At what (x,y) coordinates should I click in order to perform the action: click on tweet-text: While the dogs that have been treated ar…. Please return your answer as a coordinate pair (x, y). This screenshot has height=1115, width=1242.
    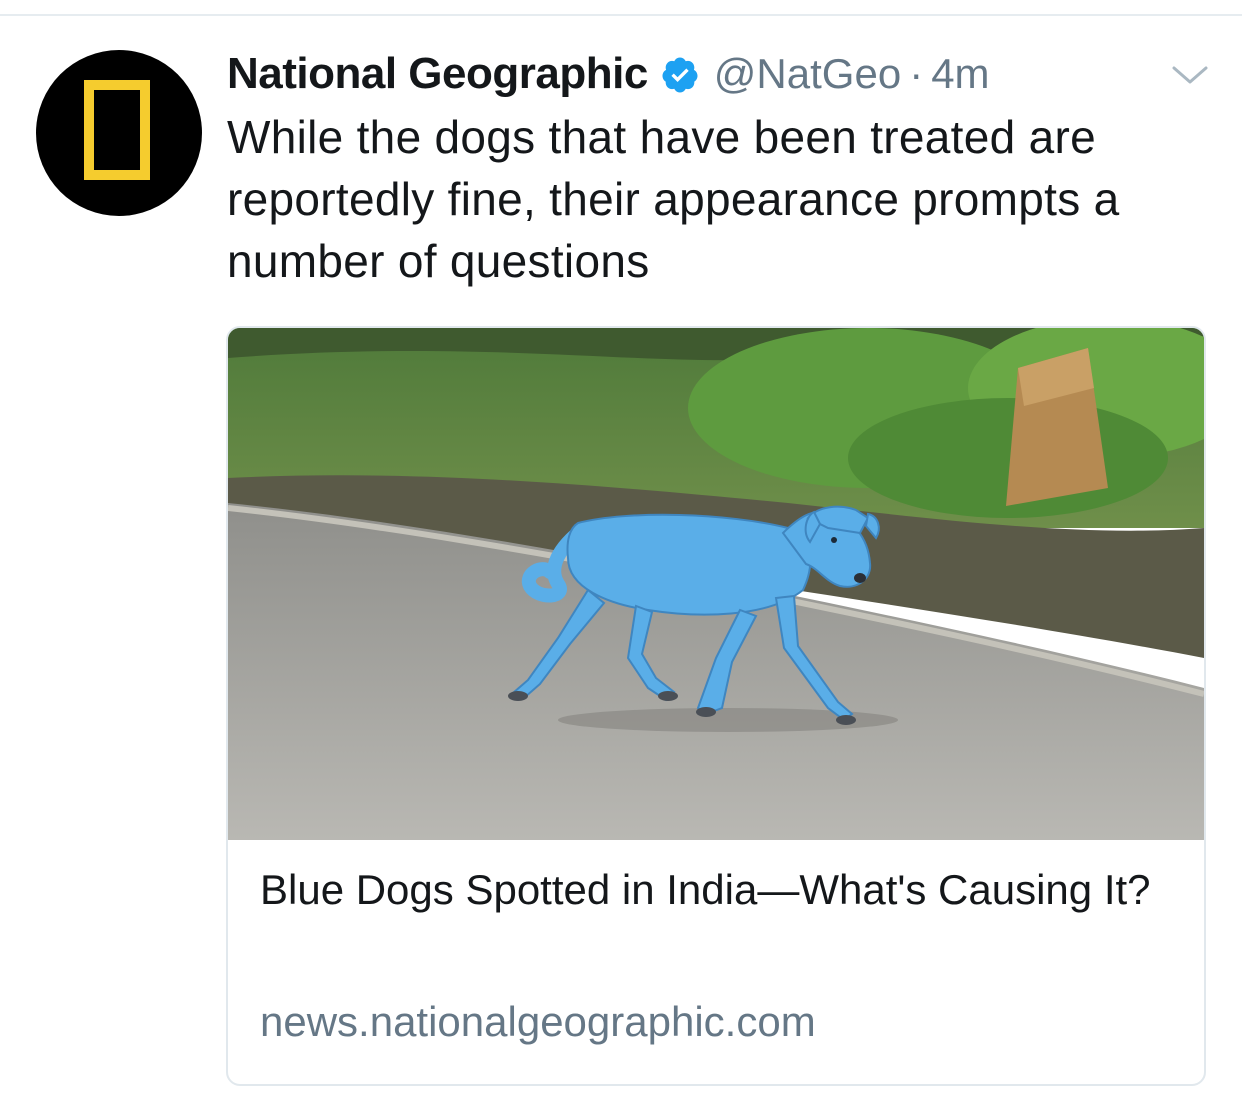
    Looking at the image, I should click on (673, 199).